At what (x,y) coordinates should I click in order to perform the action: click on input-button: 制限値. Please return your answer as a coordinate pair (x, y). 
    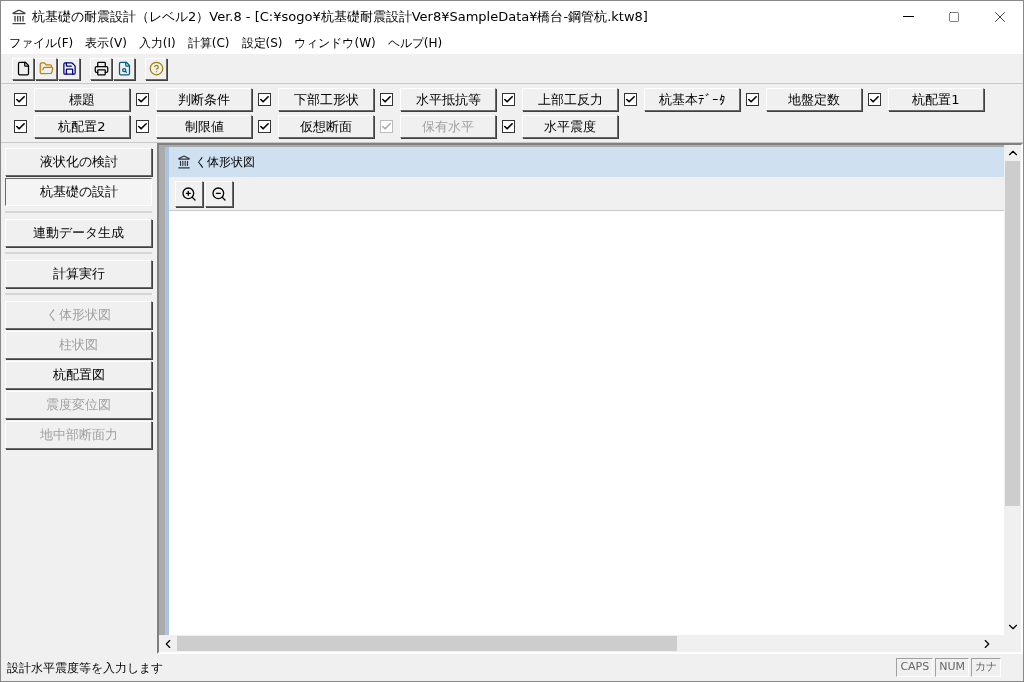
    Looking at the image, I should click on (204, 126).